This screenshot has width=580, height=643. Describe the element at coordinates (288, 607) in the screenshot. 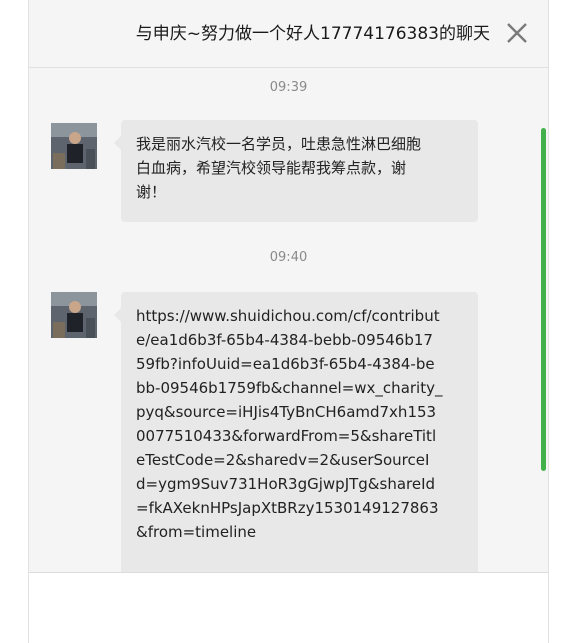

I see `message-input-area` at that location.